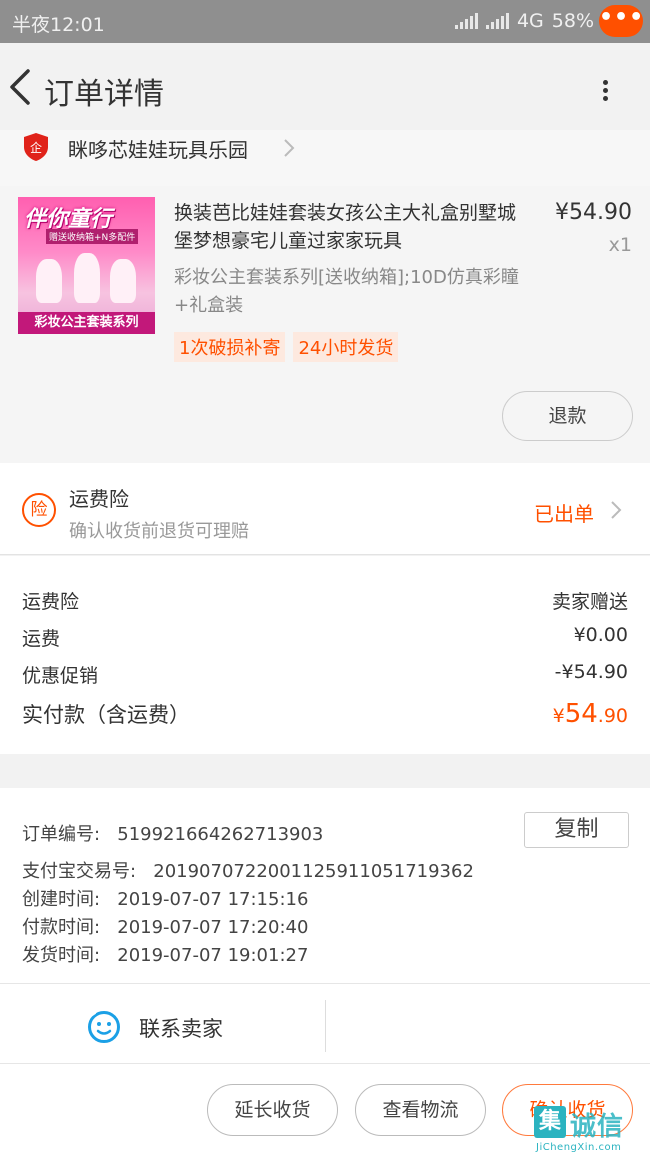 The image size is (650, 1155). Describe the element at coordinates (597, 1127) in the screenshot. I see `watermark-text: 诚信` at that location.